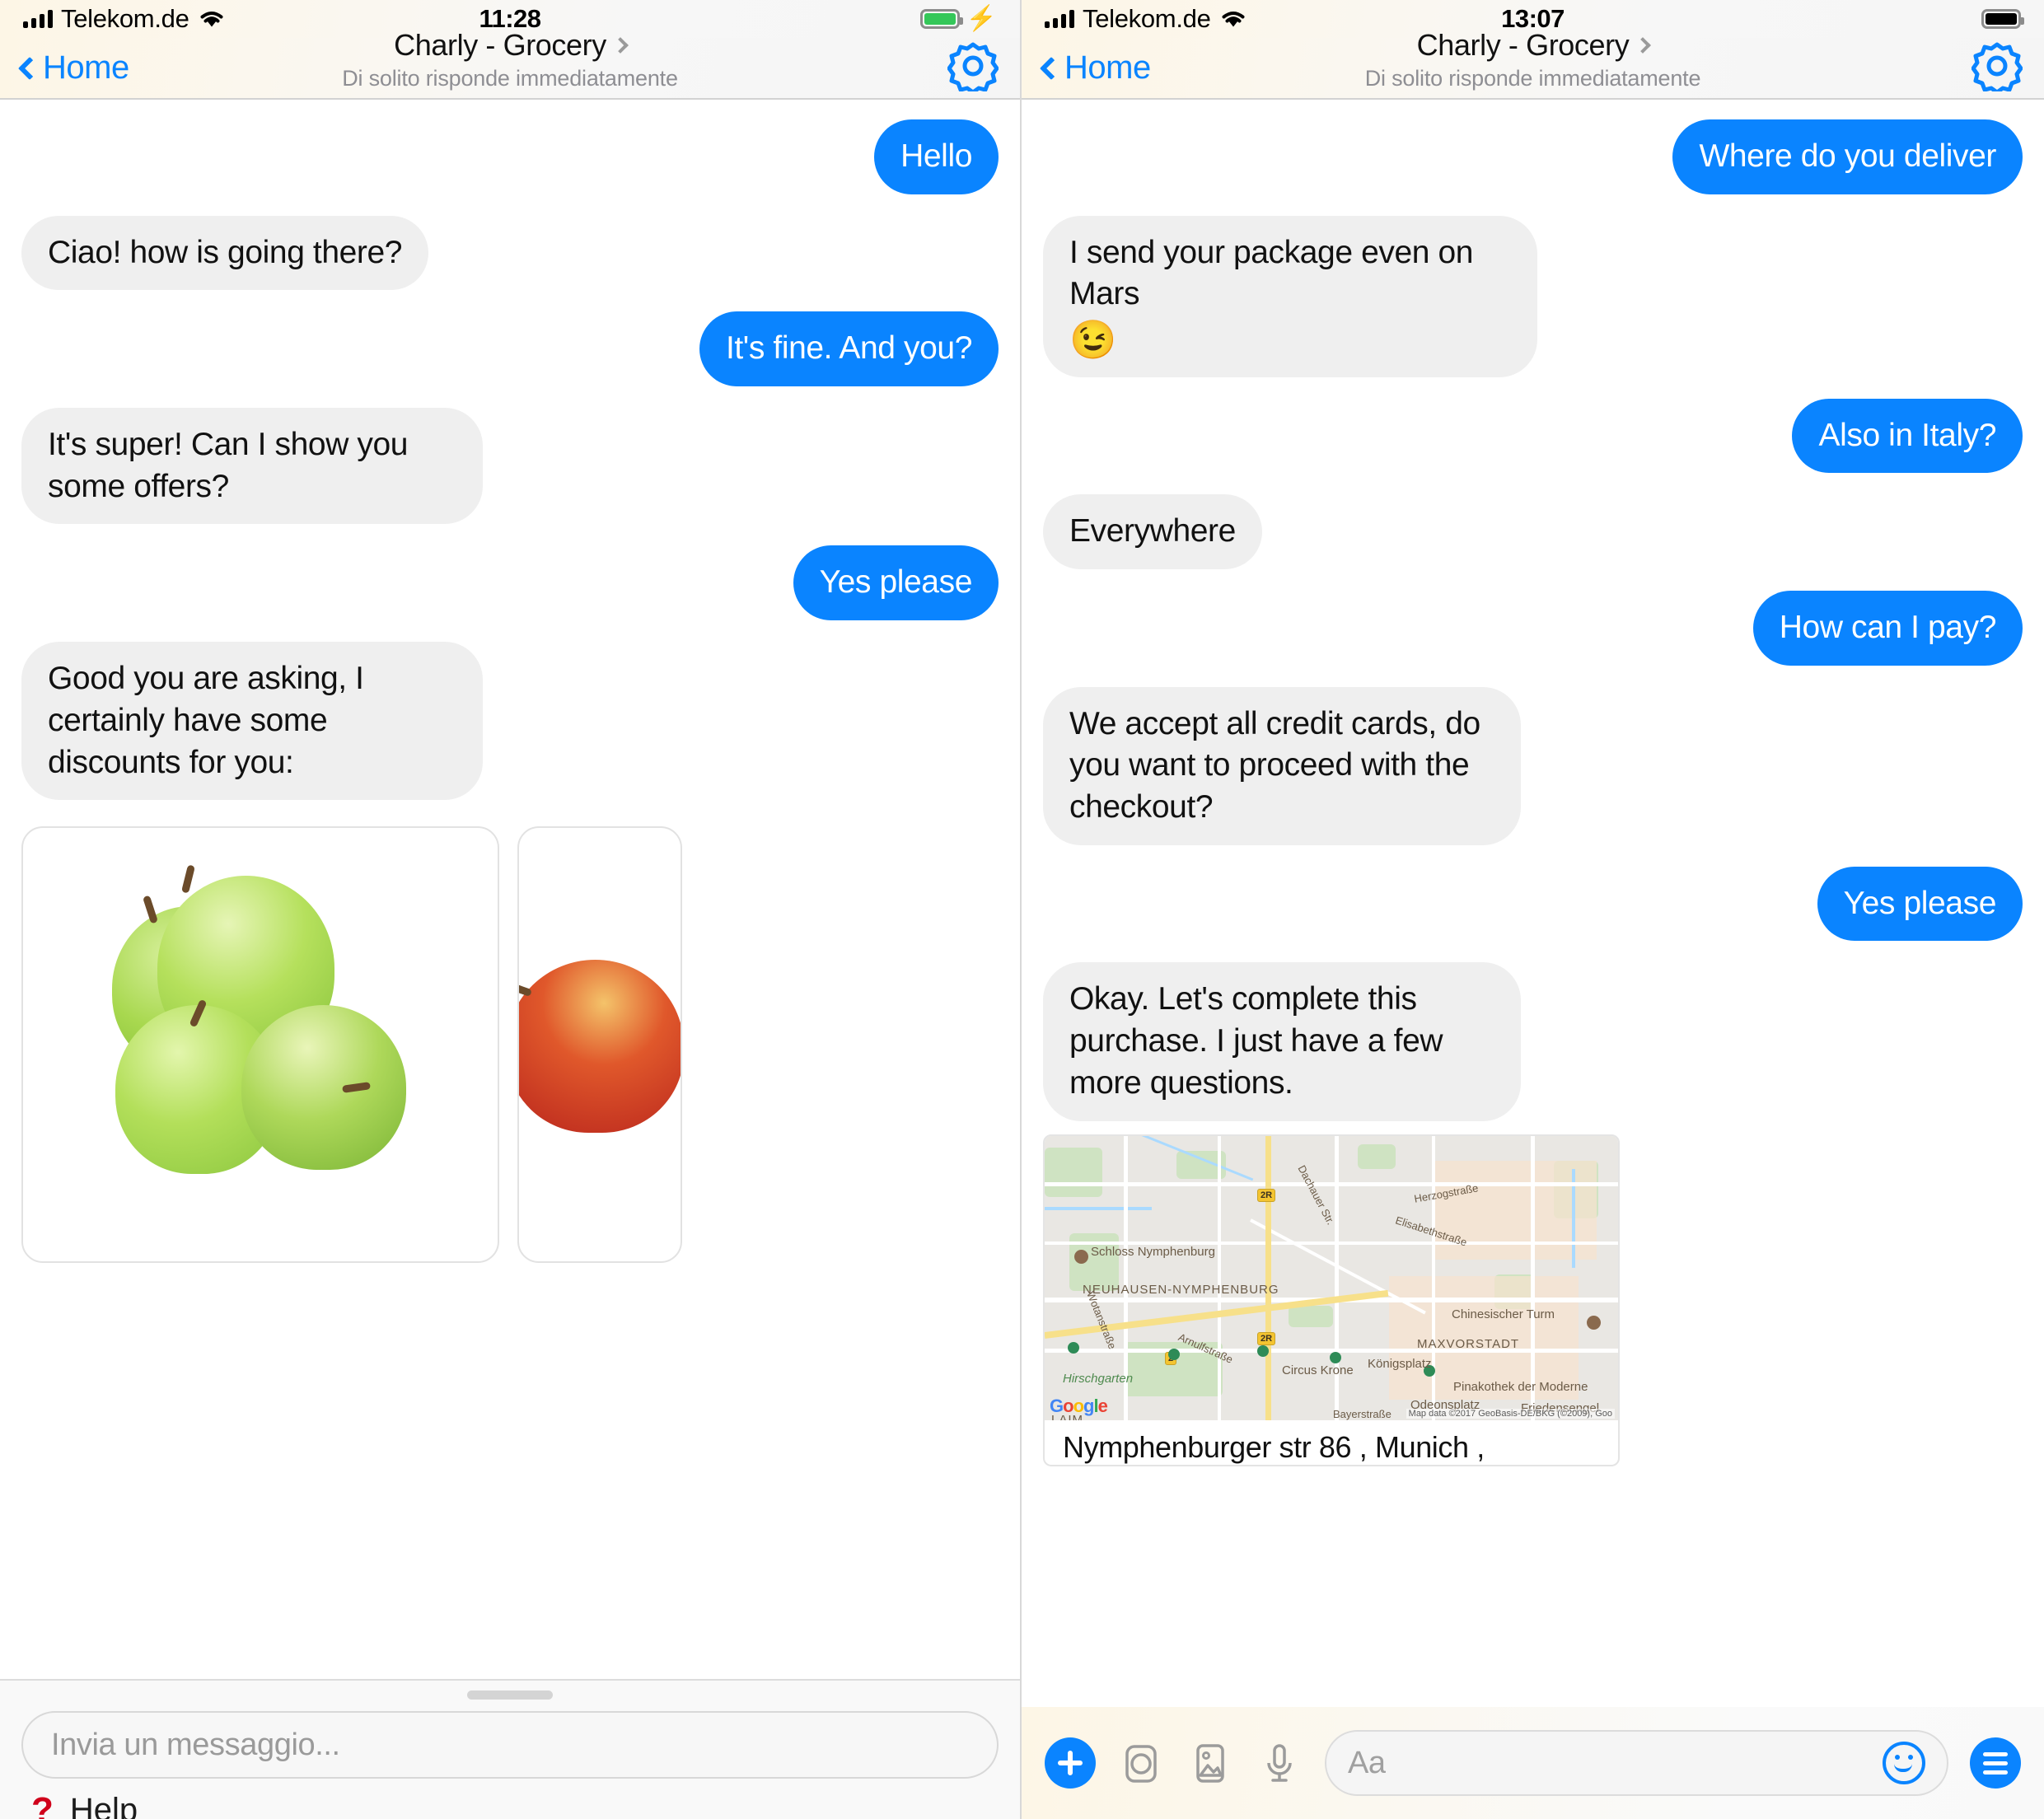  I want to click on product-carousel, so click(510, 1042).